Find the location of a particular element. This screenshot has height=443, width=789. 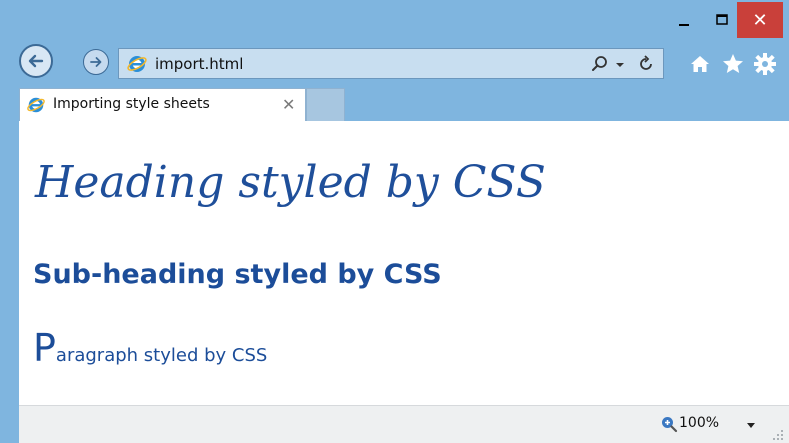

back-button is located at coordinates (36, 61).